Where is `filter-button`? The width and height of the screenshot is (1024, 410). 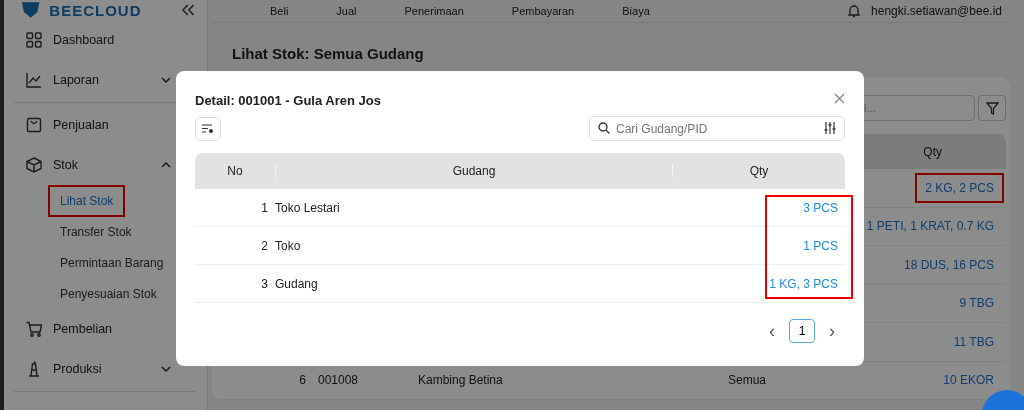
filter-button is located at coordinates (992, 108).